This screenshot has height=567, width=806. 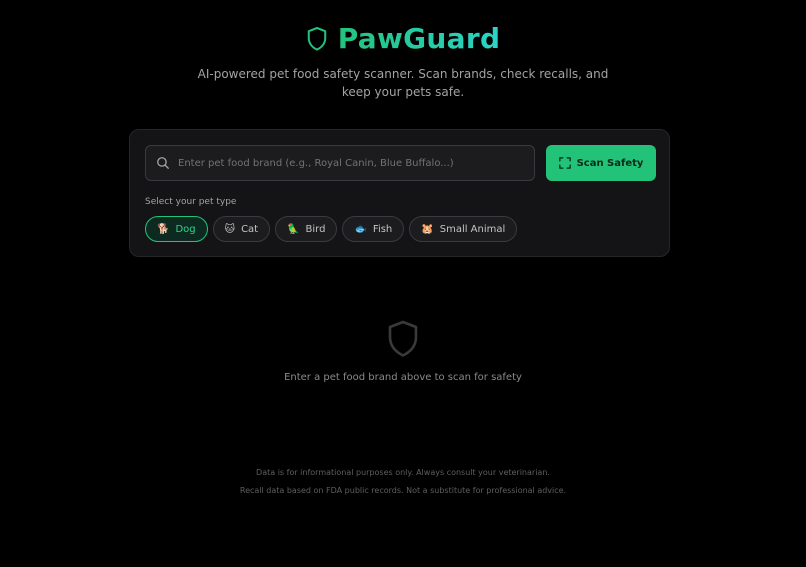 What do you see at coordinates (382, 229) in the screenshot?
I see `pet-chip-label: Fish` at bounding box center [382, 229].